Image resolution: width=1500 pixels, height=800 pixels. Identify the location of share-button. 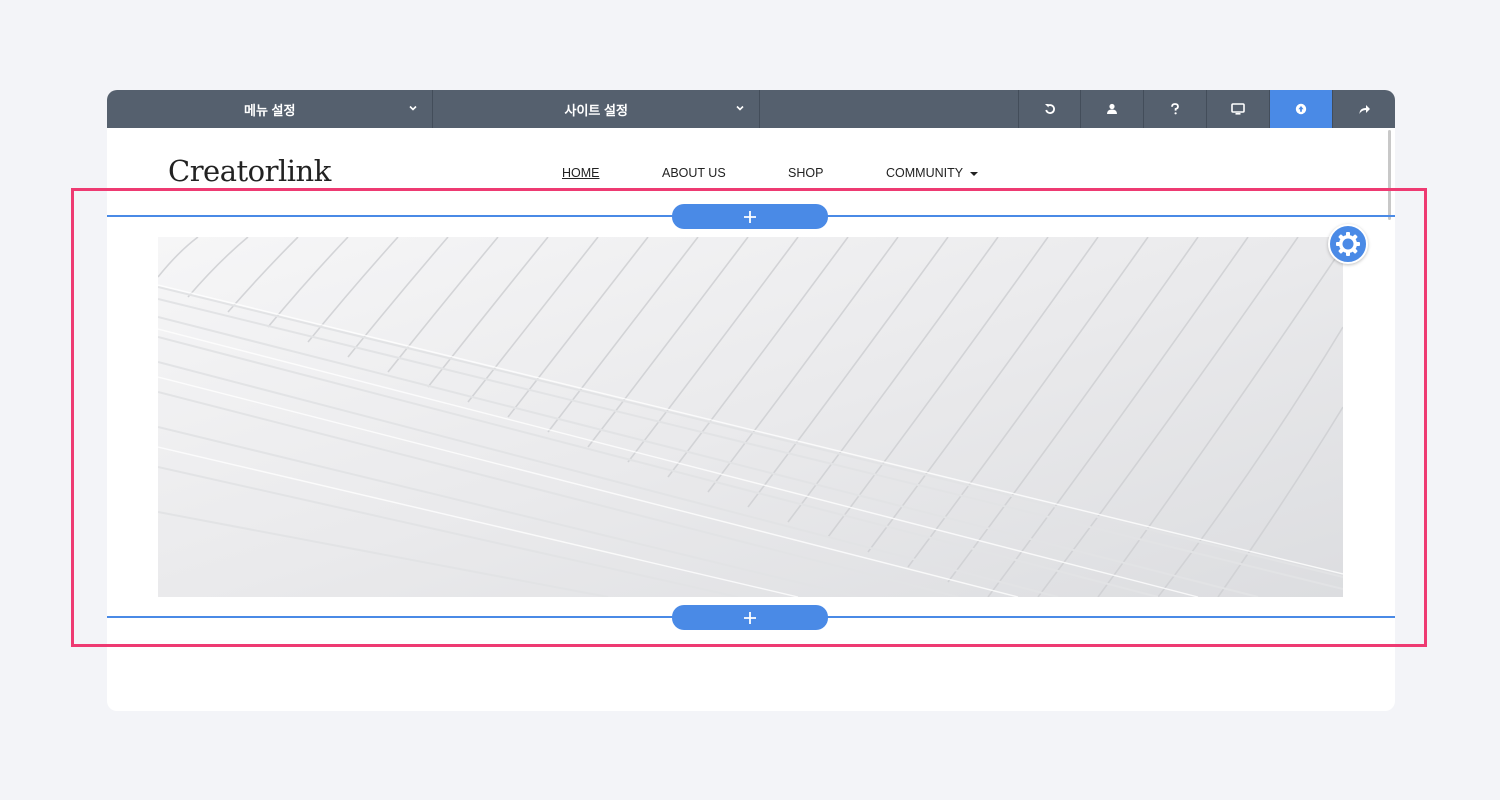
(1364, 109).